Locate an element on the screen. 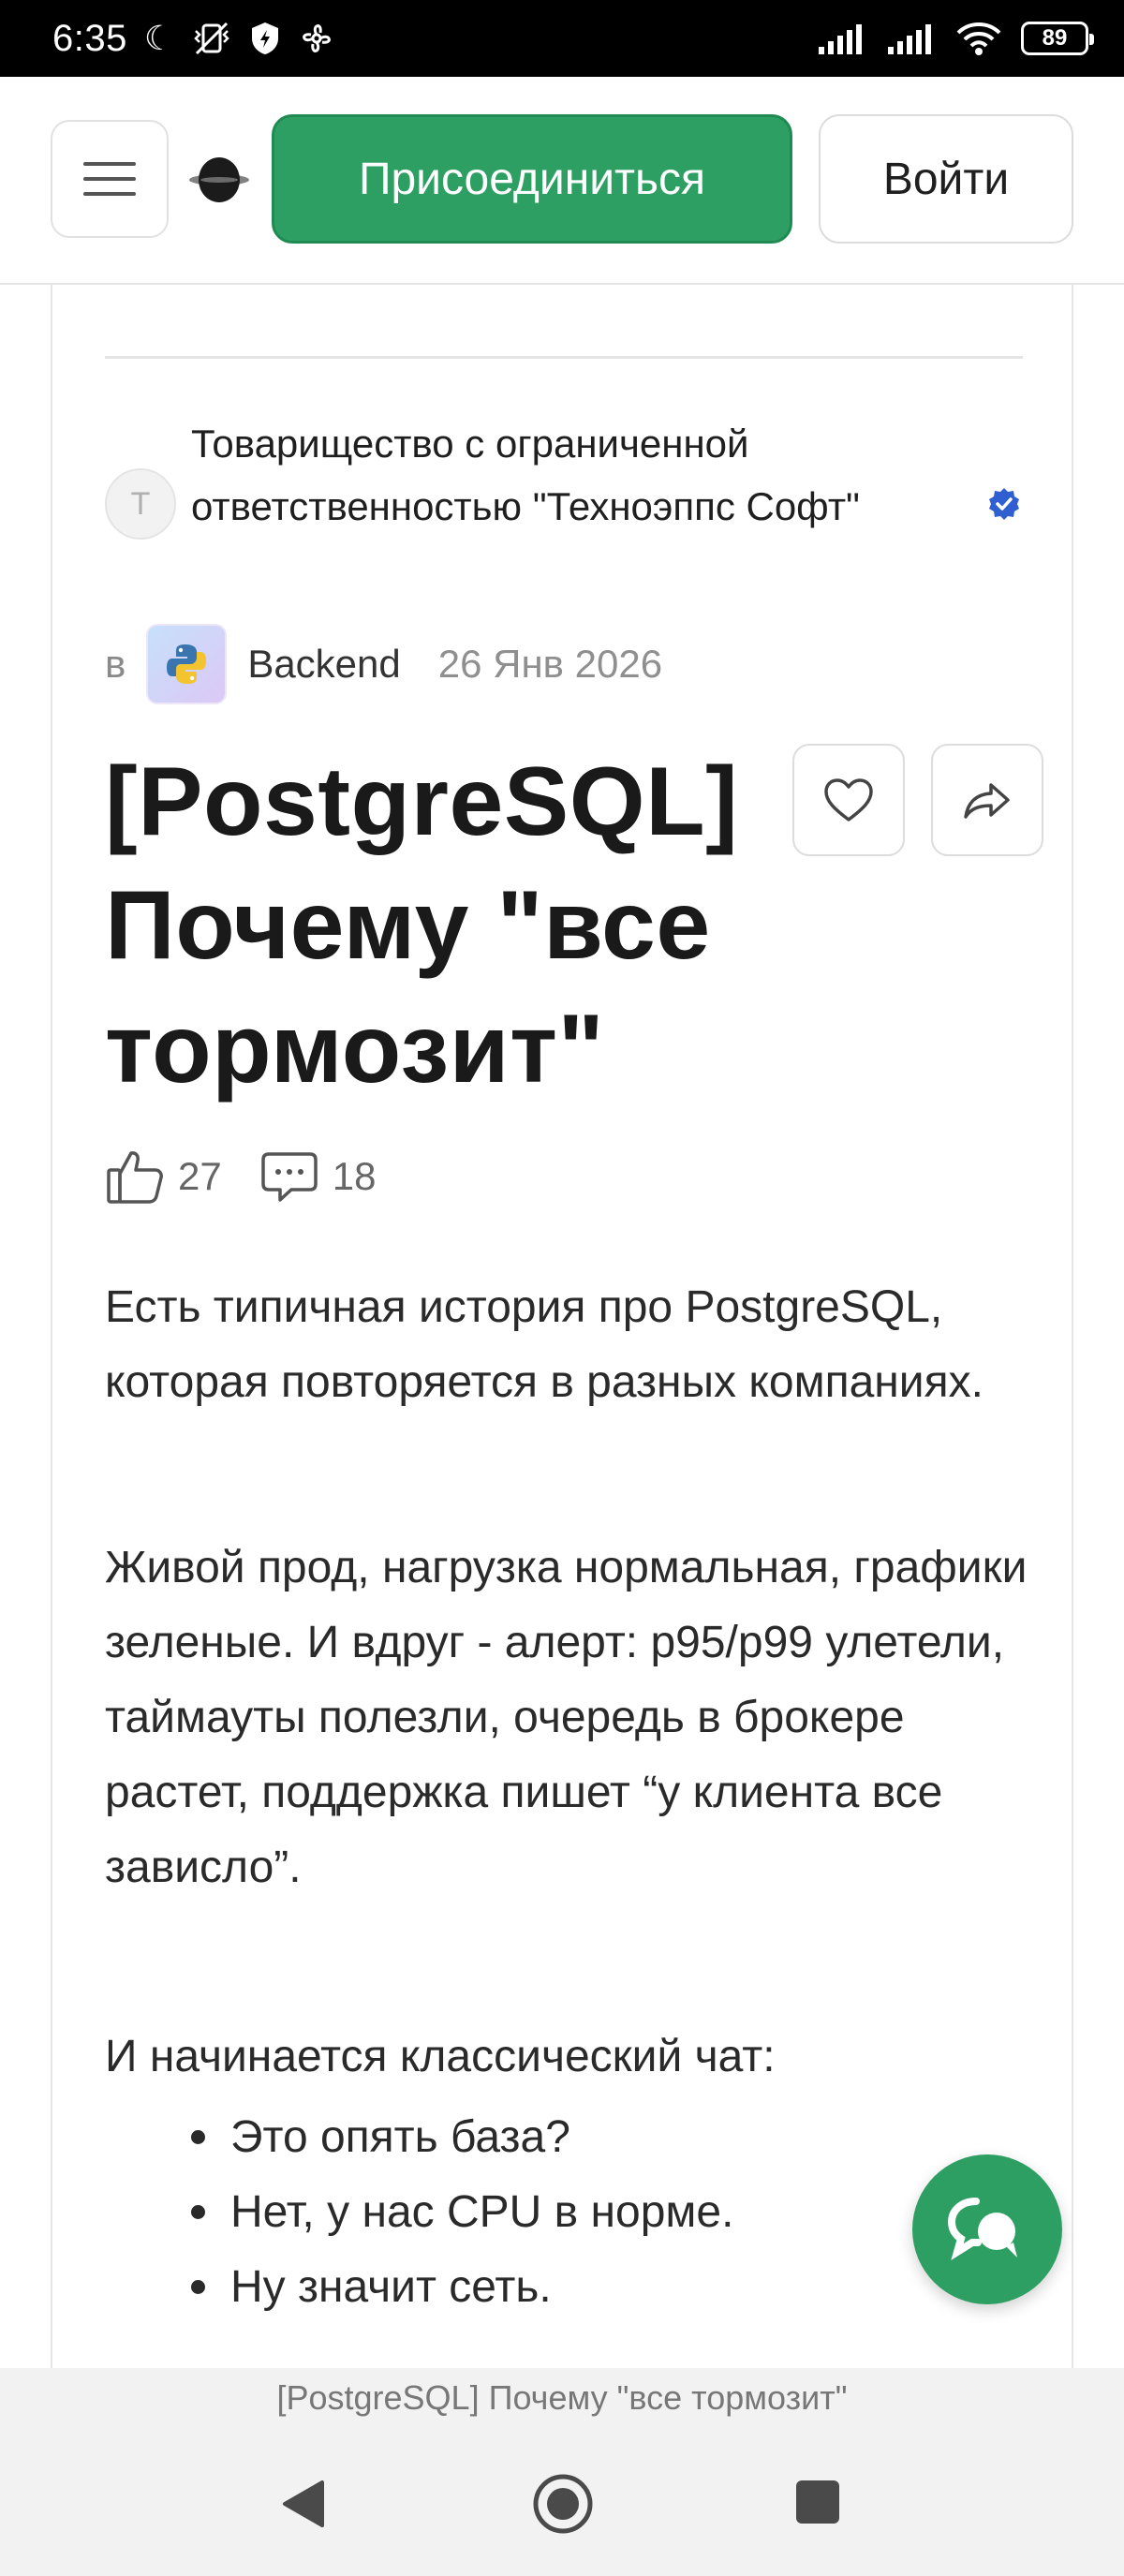 This screenshot has width=1124, height=2576. status-right: 89 is located at coordinates (955, 38).